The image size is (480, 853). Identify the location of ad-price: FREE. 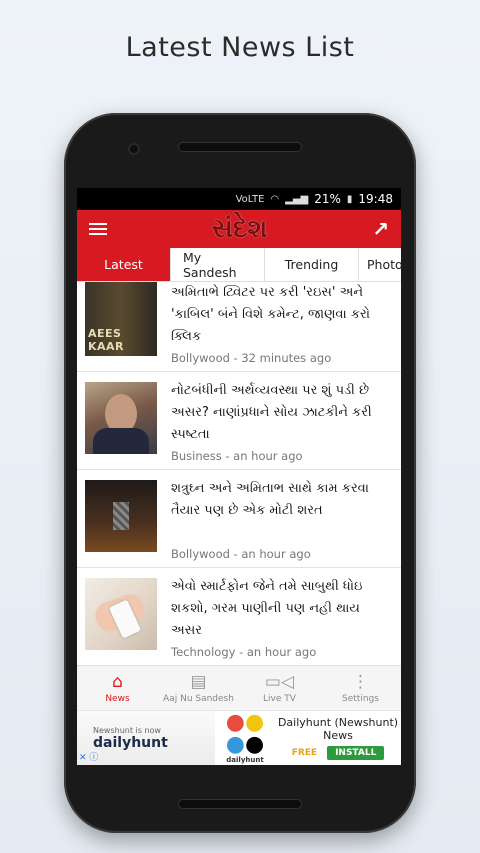
(304, 753).